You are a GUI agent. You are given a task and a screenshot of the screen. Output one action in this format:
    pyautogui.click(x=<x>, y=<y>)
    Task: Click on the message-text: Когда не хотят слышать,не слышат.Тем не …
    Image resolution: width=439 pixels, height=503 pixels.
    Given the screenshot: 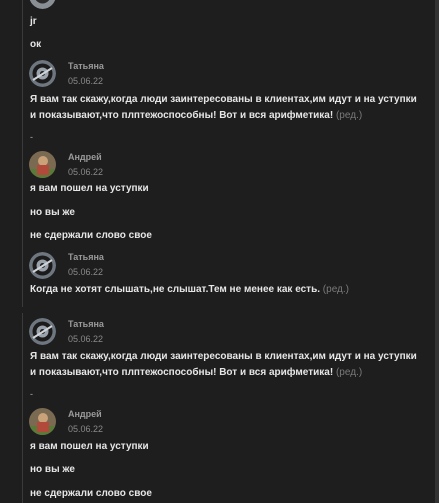 What is the action you would take?
    pyautogui.click(x=189, y=289)
    